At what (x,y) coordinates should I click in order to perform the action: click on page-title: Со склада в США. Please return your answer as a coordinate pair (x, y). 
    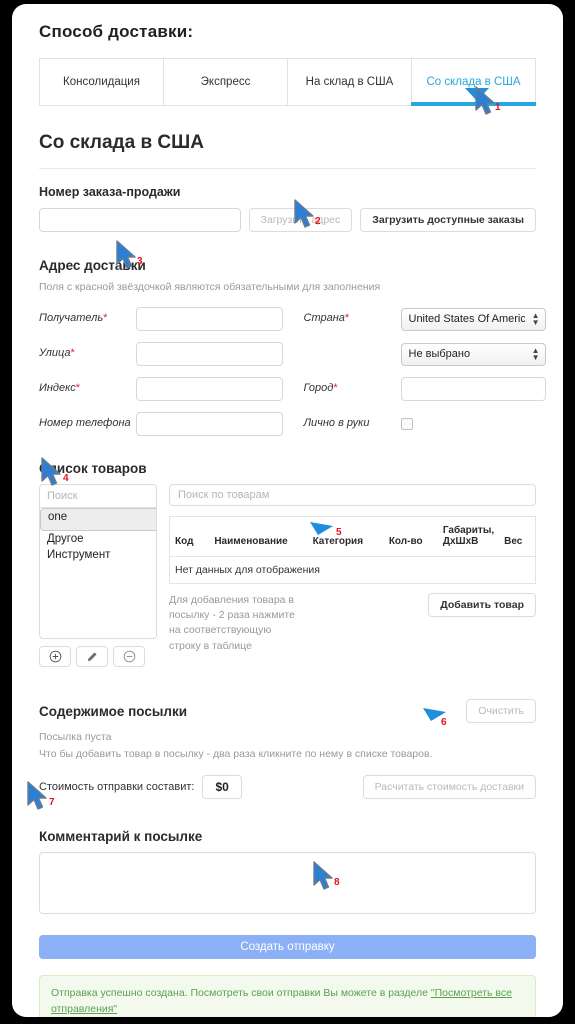
    Looking at the image, I should click on (287, 150).